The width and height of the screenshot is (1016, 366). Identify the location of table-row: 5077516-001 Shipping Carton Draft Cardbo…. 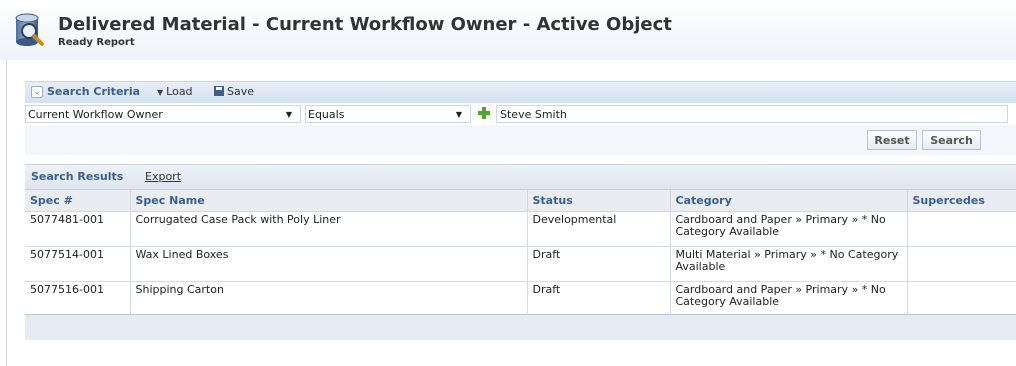
(520, 299).